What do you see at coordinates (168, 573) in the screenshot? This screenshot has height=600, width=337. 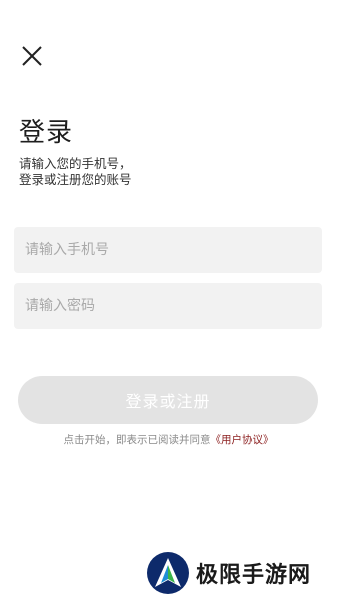 I see `watermark-logo-icon` at bounding box center [168, 573].